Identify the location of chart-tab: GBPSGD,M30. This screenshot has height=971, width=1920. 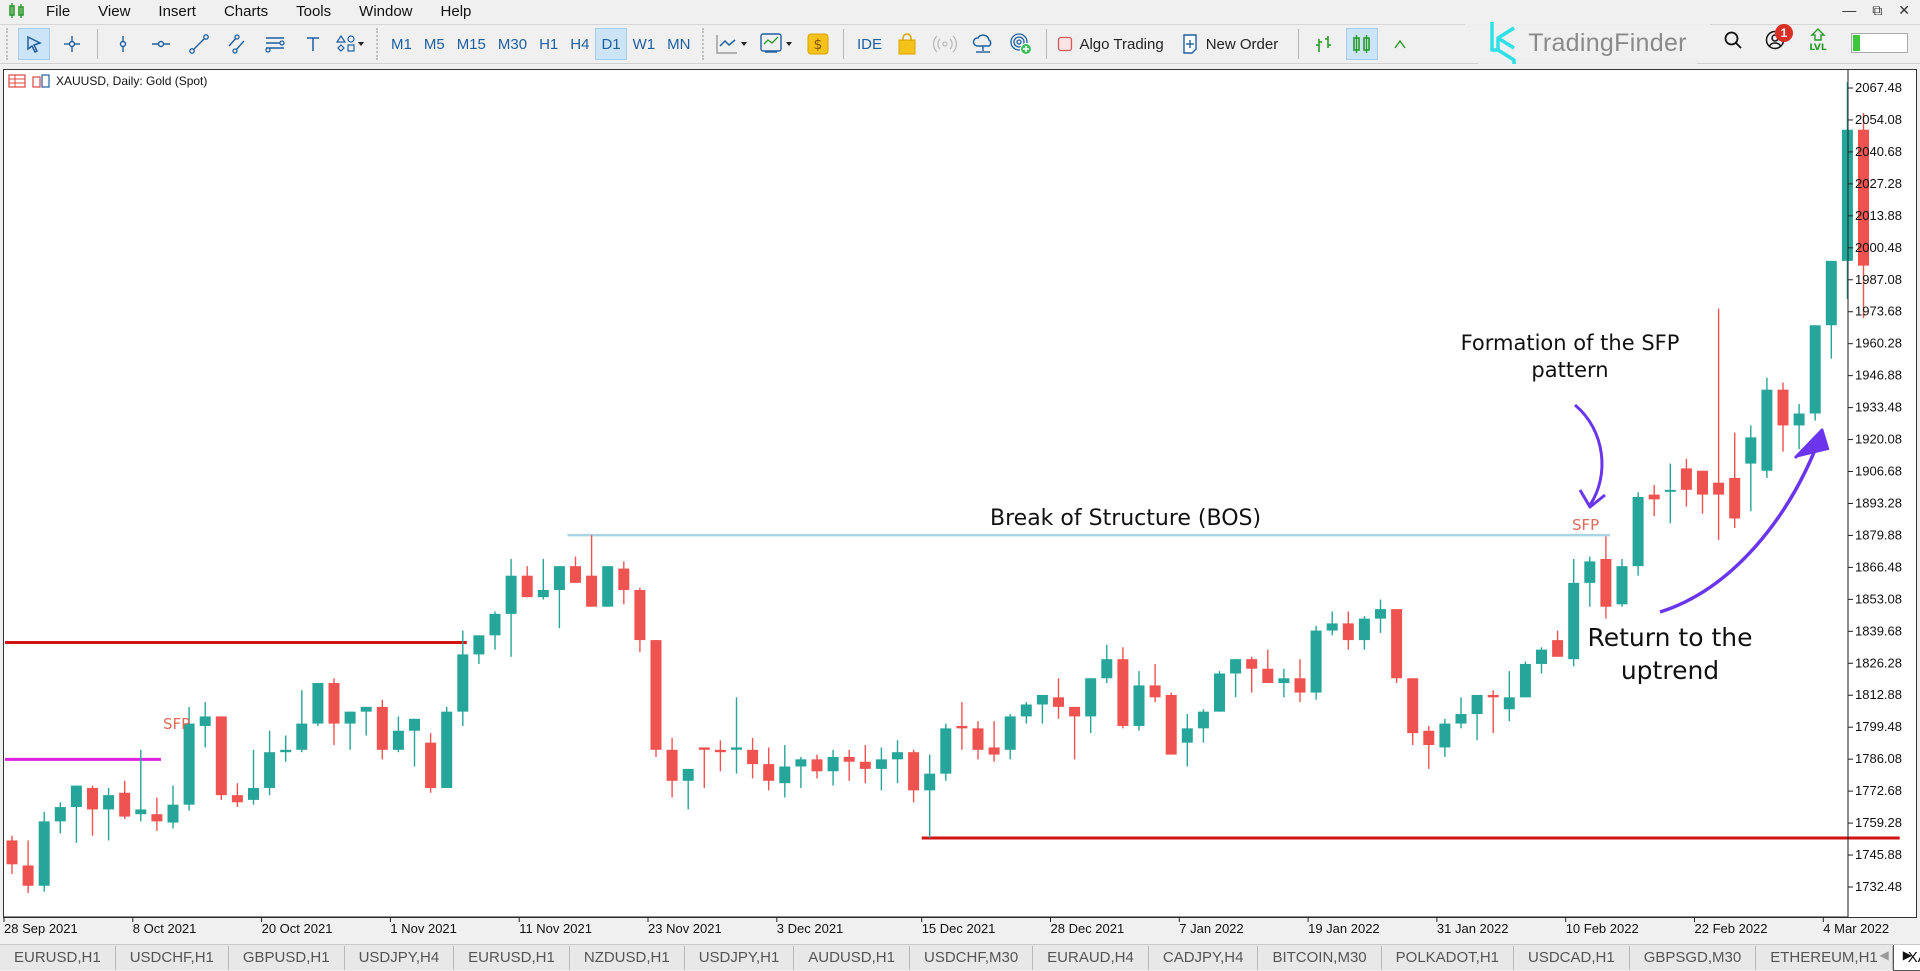
(1693, 957).